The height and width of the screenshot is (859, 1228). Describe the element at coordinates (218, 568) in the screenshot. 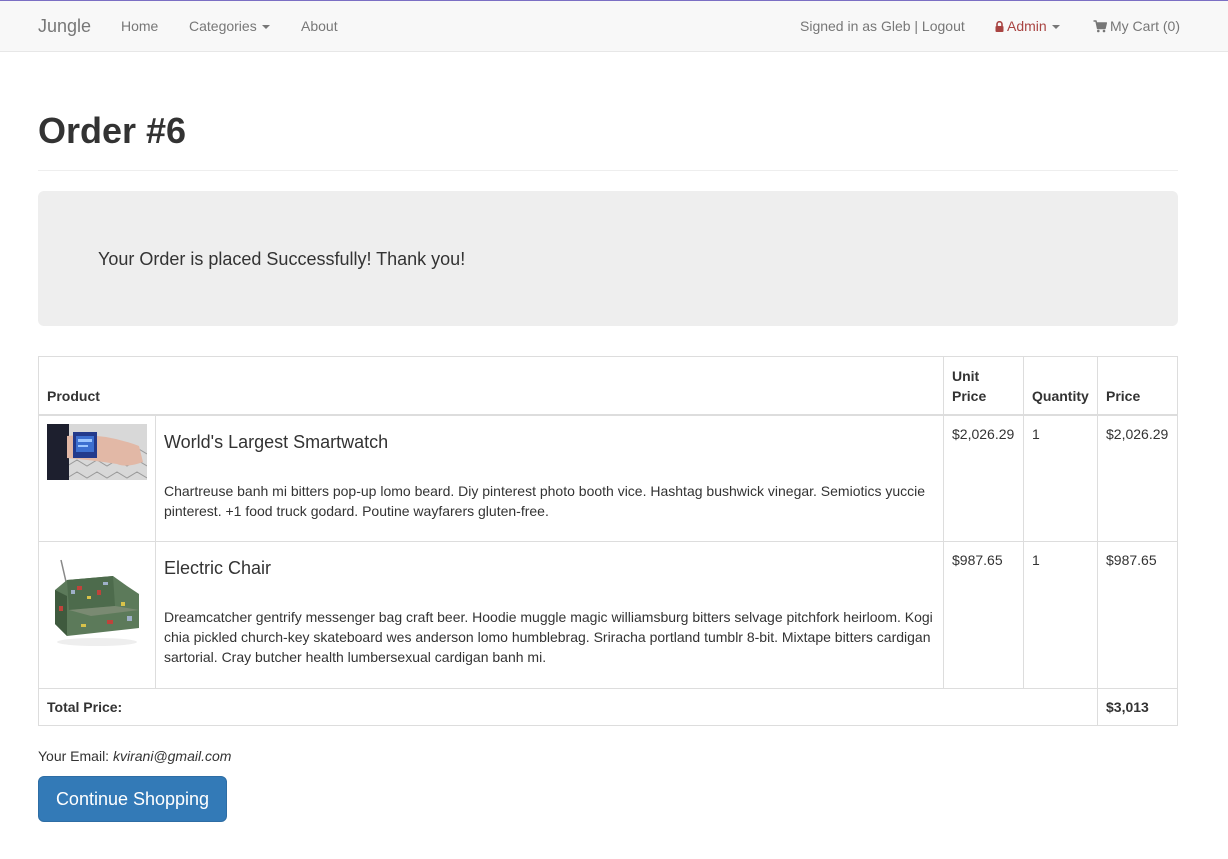

I see `product-name: Electric Chair` at that location.